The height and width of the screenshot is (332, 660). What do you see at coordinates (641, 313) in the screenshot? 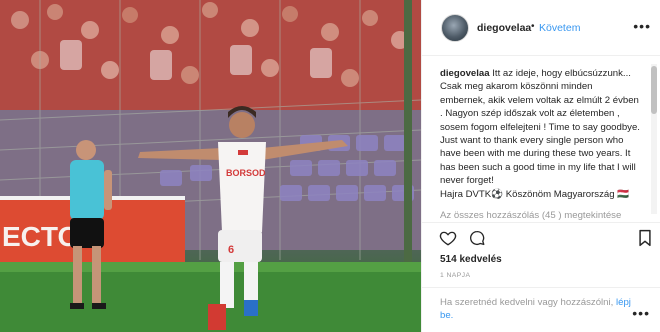
I see `more-options-bottom-icon: •••` at bounding box center [641, 313].